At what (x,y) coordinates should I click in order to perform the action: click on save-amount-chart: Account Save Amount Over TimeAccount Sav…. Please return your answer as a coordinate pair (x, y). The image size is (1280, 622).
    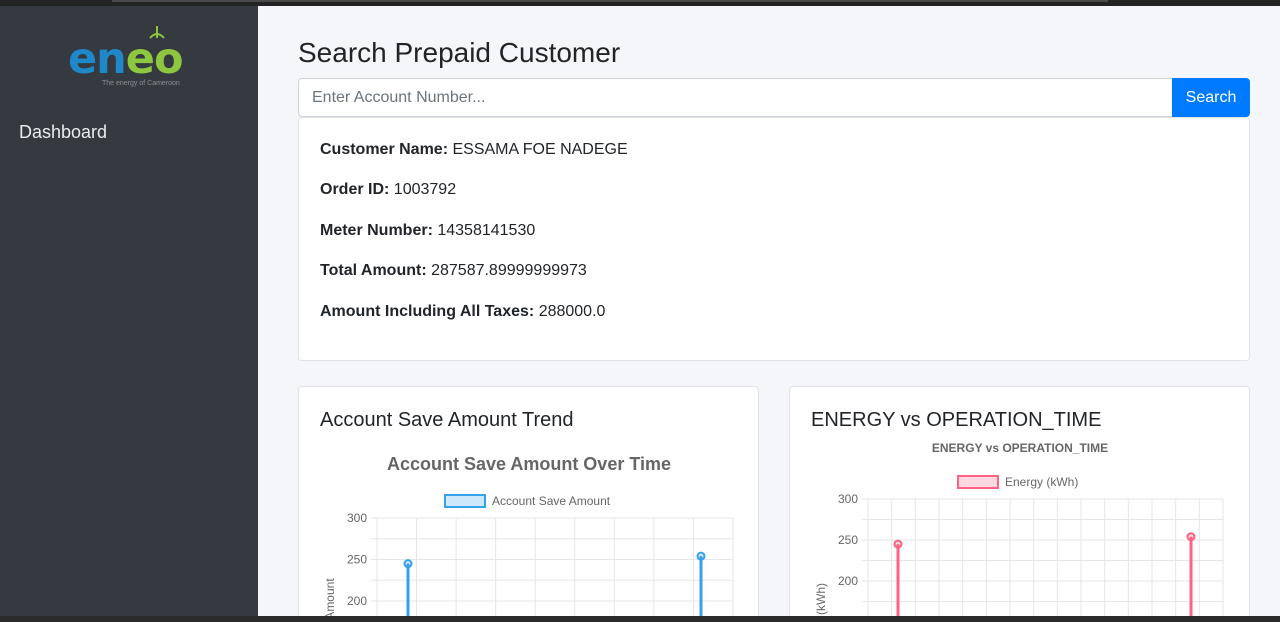
    Looking at the image, I should click on (529, 501).